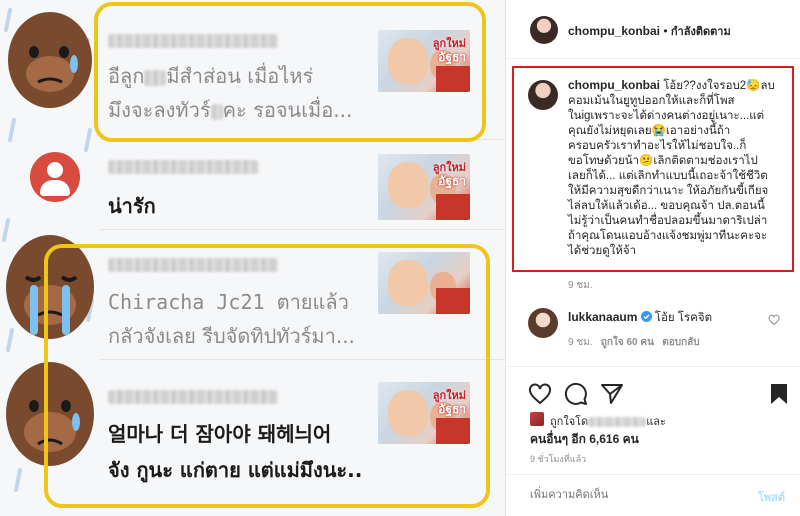 This screenshot has width=800, height=516. I want to click on comment-icon, so click(576, 394).